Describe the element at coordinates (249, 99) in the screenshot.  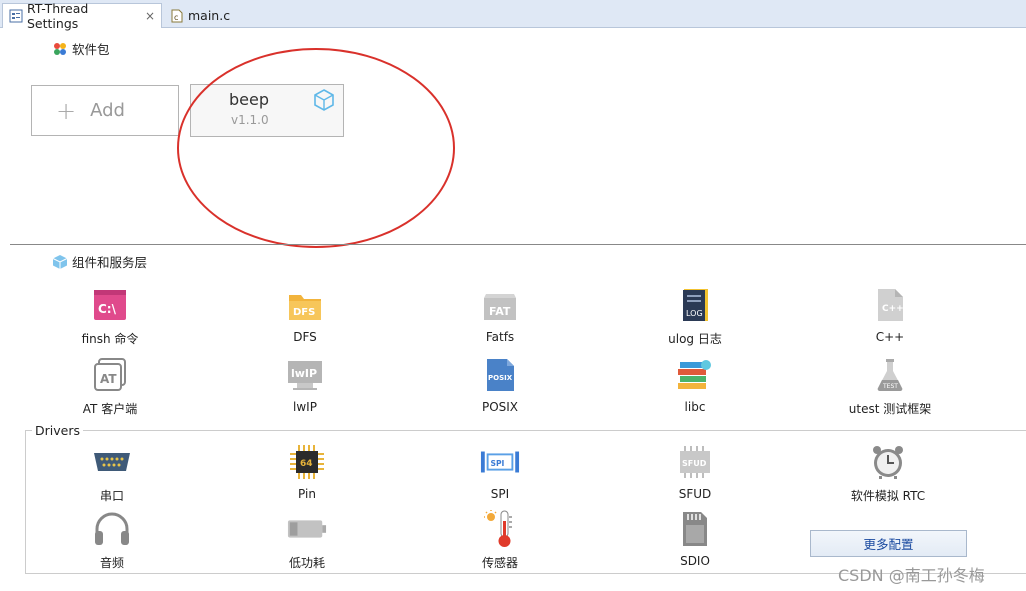
I see `package-name: beep` at that location.